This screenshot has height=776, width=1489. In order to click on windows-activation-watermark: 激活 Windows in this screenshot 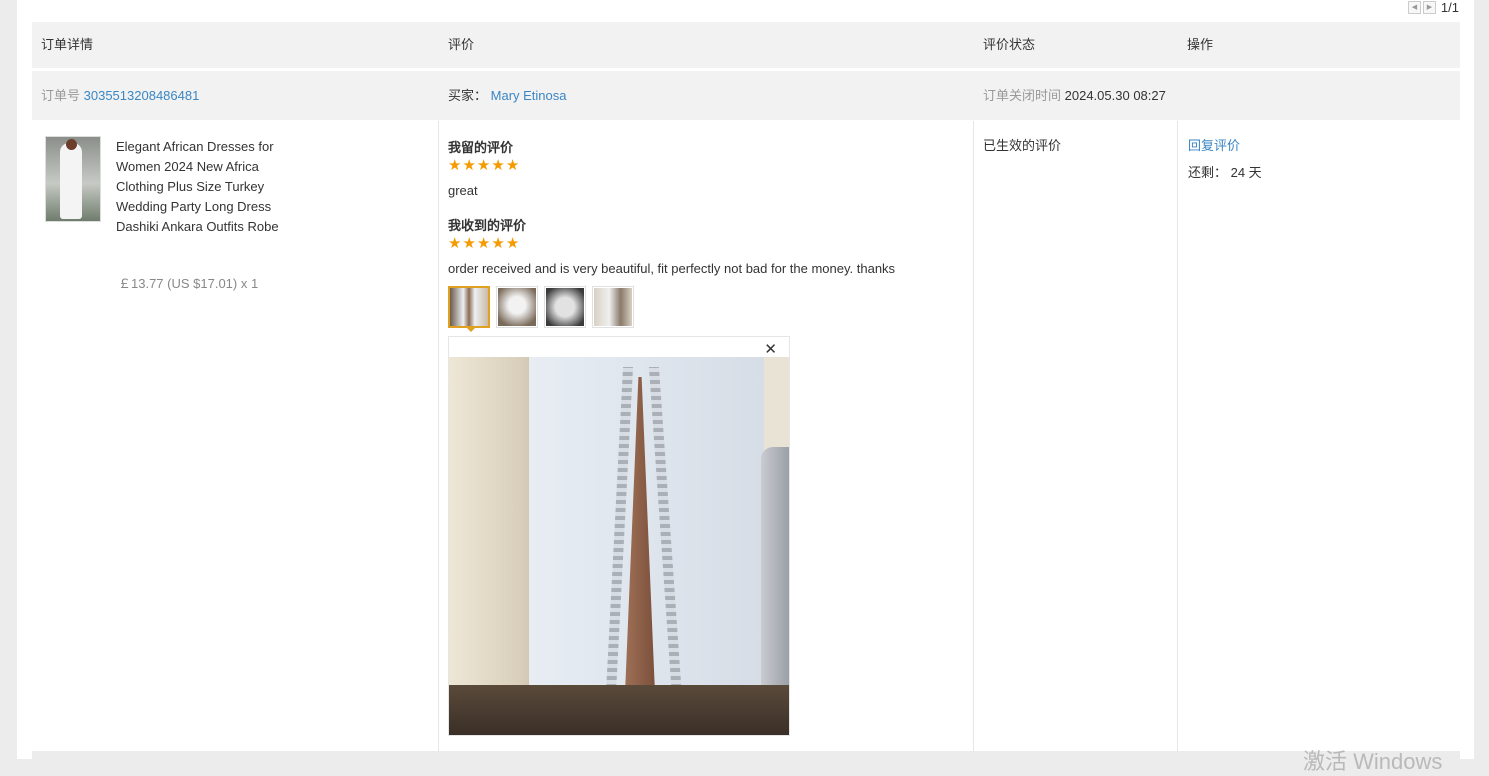, I will do `click(1373, 761)`.